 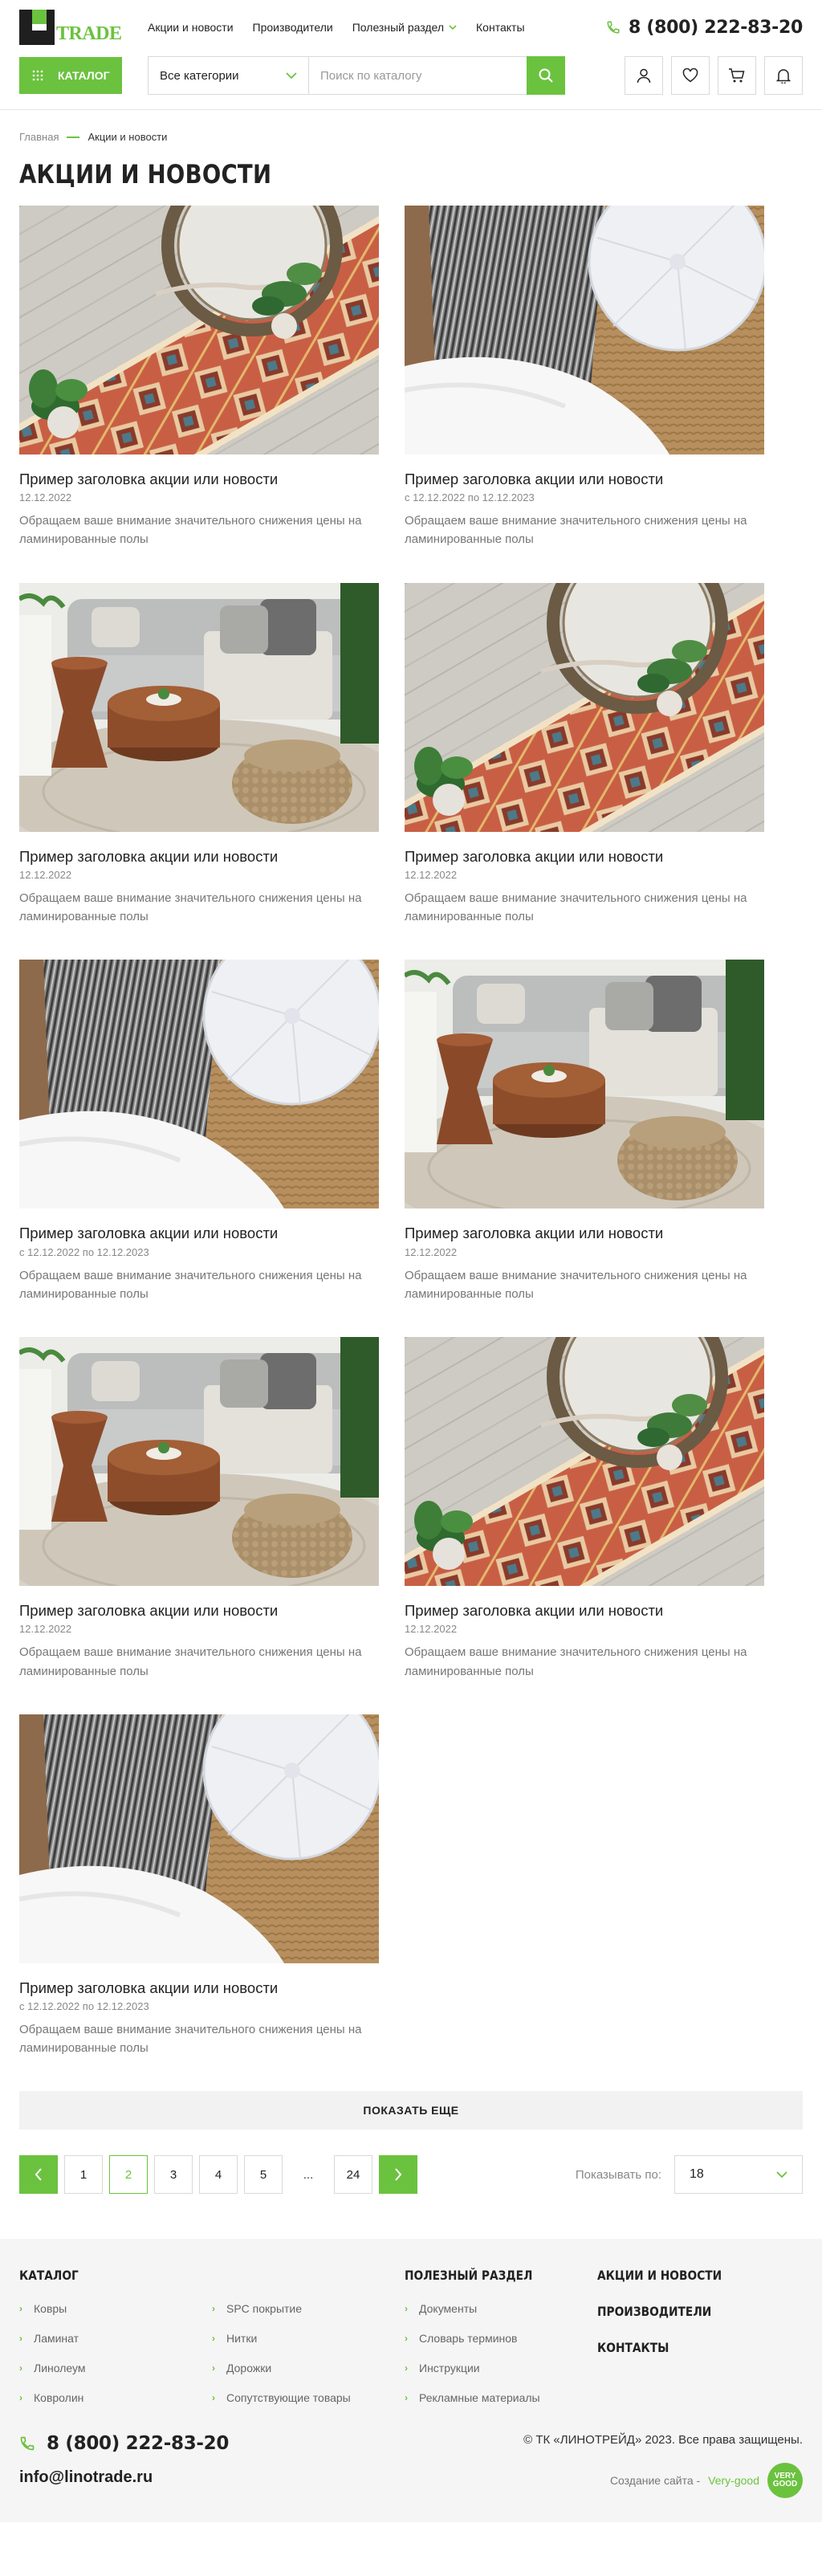 What do you see at coordinates (685, 2311) in the screenshot?
I see `footer-link-manufacturers: Производители` at bounding box center [685, 2311].